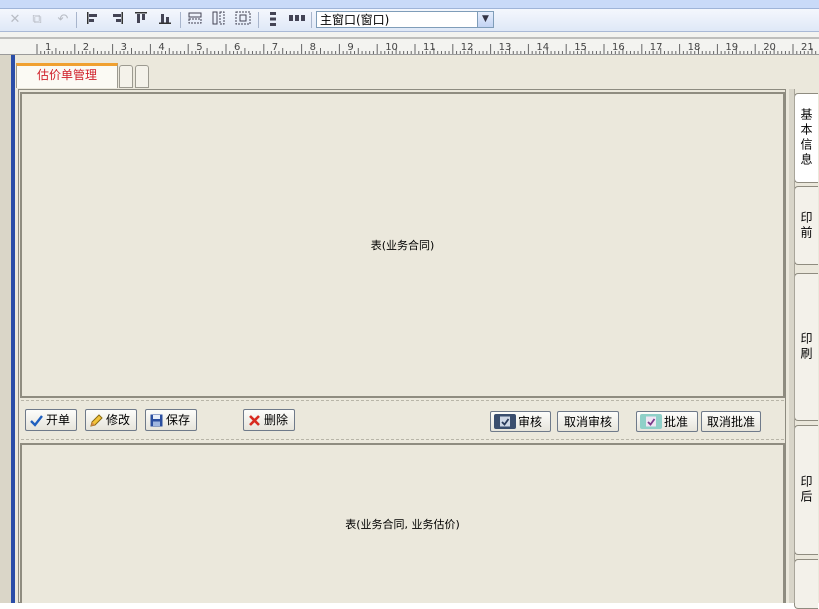 The image size is (819, 609). I want to click on new-order-label: 开单, so click(58, 420).